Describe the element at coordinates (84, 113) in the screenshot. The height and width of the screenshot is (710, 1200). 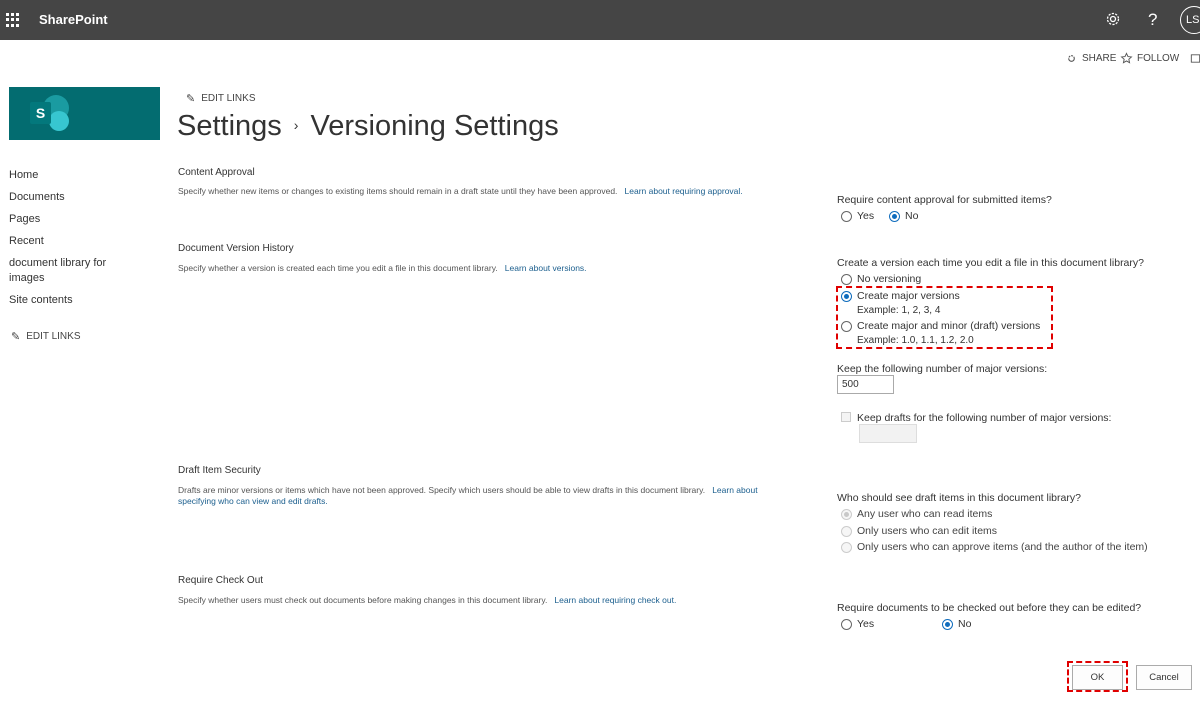
I see `site-logo: S` at that location.